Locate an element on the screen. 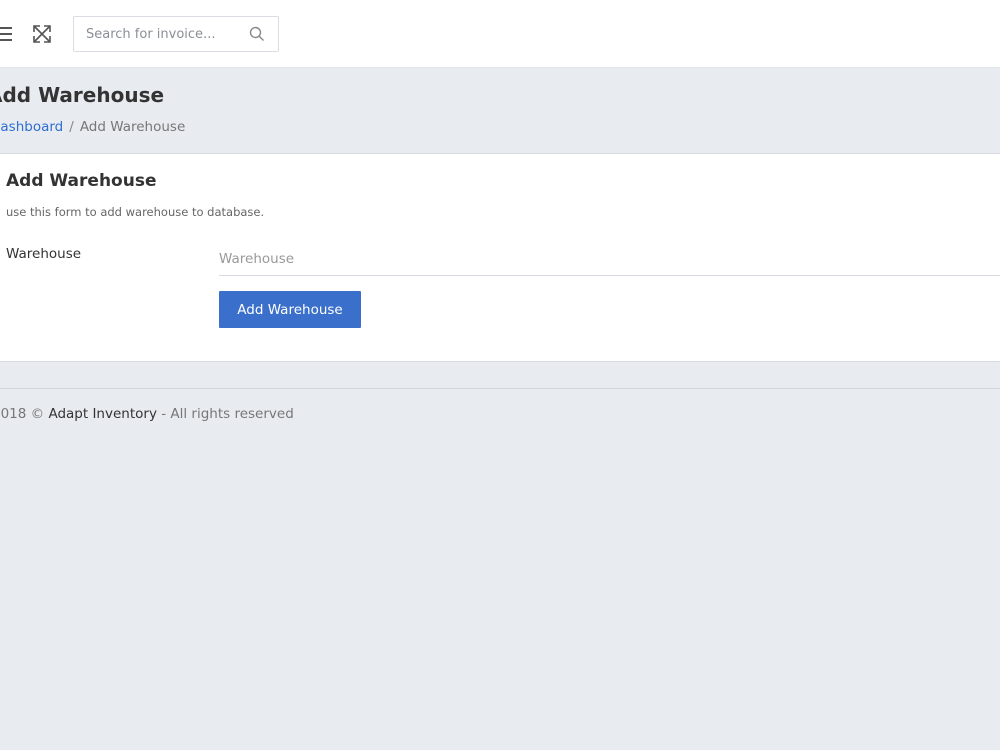 The width and height of the screenshot is (1000, 750). warehouse-input is located at coordinates (609, 259).